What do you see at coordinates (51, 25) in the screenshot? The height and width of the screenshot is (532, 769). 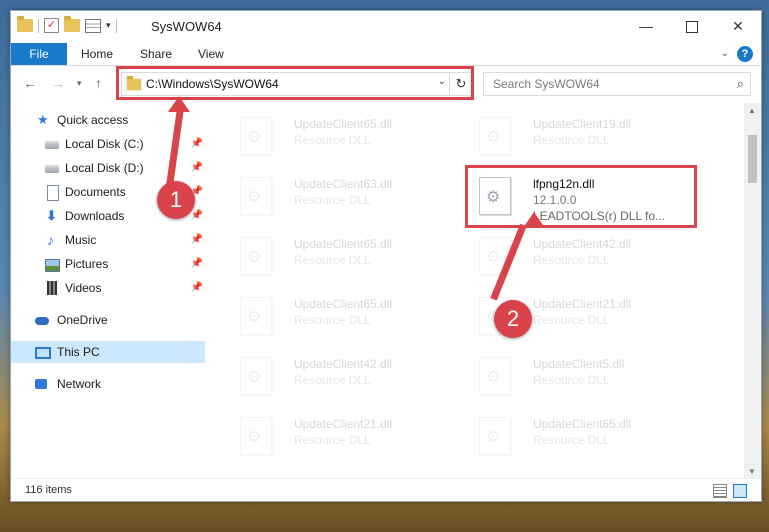 I see `properties-check-icon: ✓` at bounding box center [51, 25].